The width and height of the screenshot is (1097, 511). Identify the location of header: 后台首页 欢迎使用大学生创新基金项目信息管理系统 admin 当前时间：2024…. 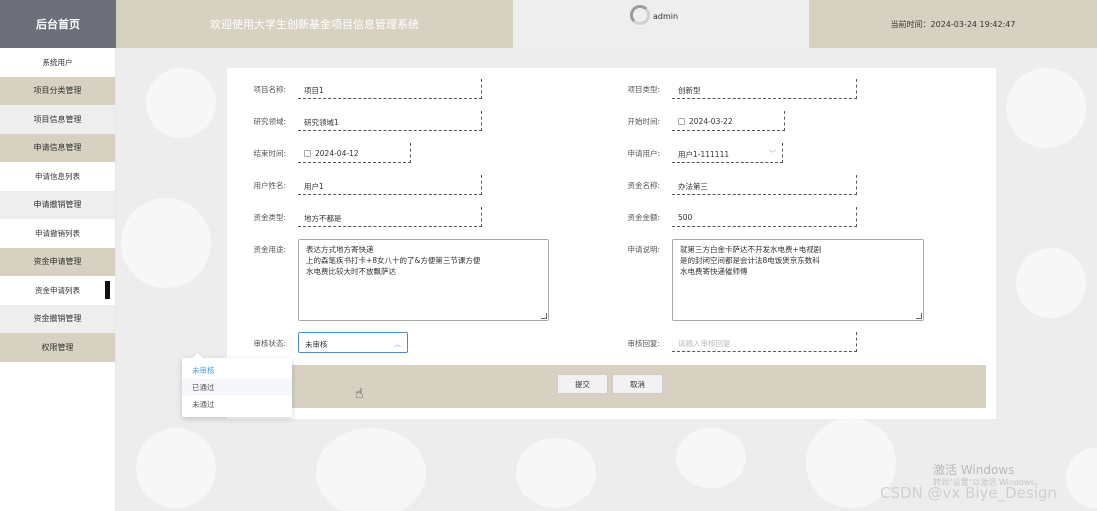
(548, 24).